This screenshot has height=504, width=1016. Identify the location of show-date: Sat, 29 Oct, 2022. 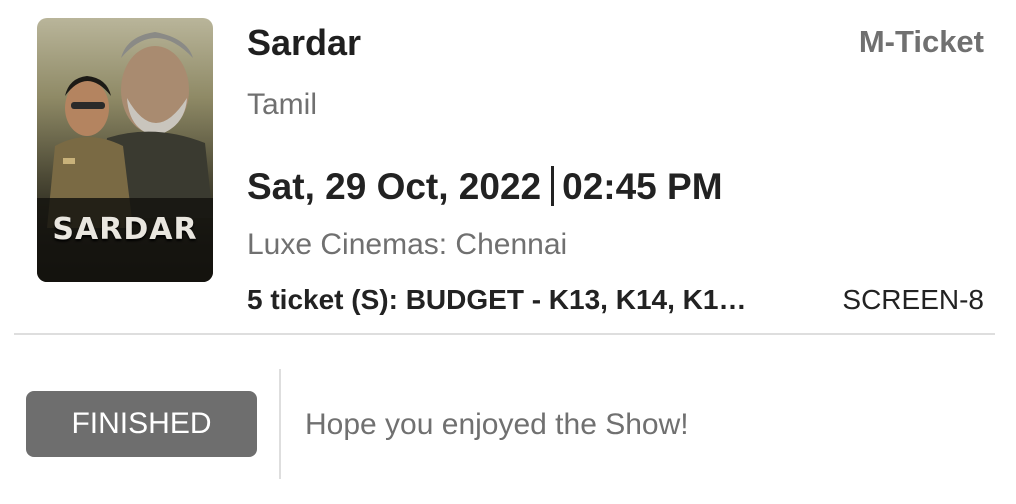
(394, 186).